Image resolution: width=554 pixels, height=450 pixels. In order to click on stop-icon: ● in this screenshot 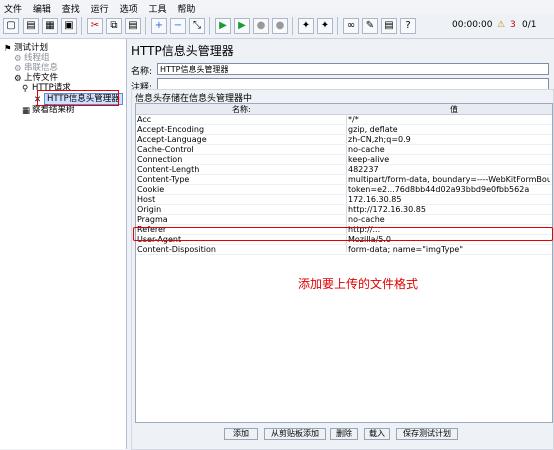, I will do `click(261, 26)`.